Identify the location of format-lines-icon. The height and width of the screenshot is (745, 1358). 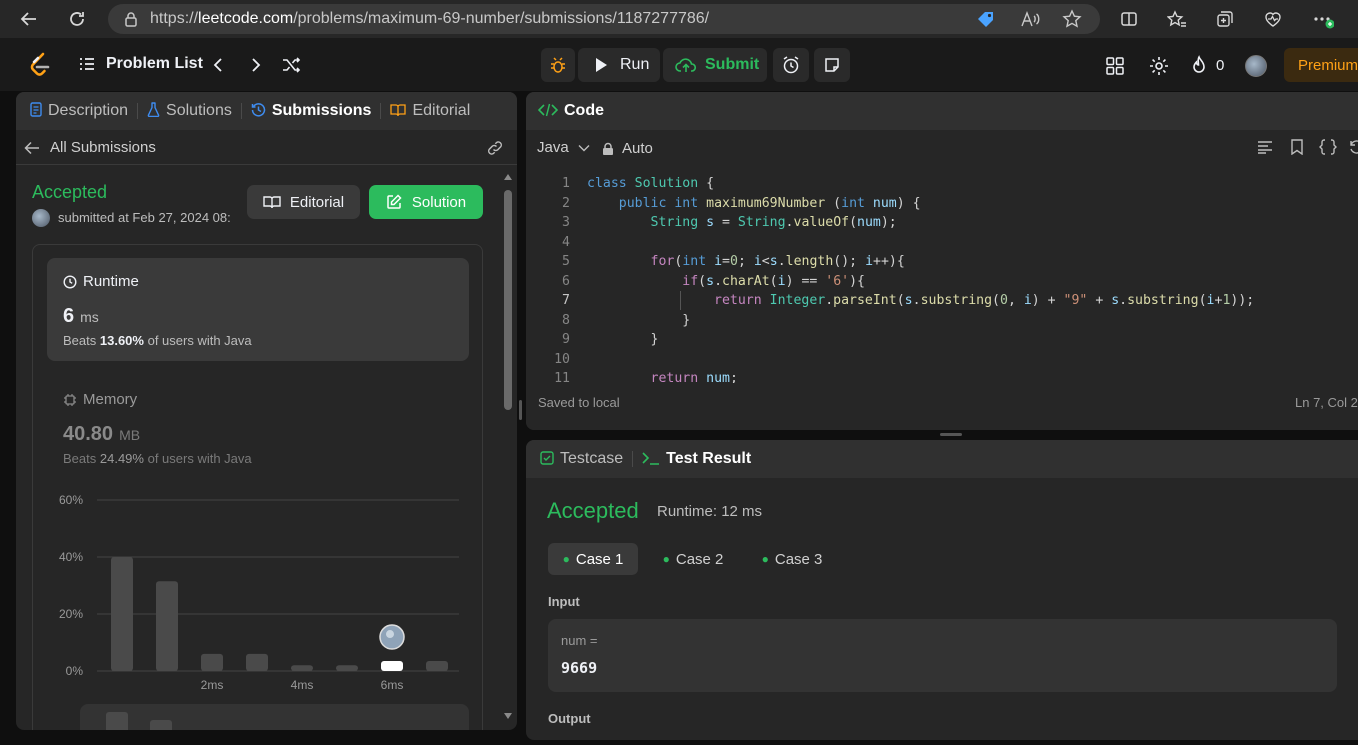
(1265, 149).